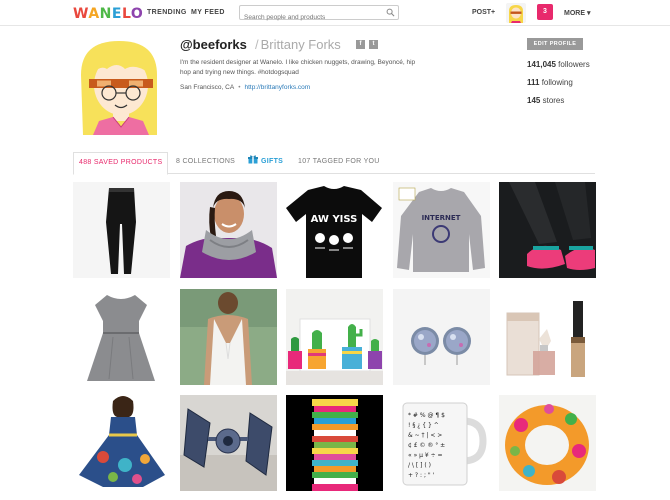 Image resolution: width=670 pixels, height=500 pixels. I want to click on nav-my-feed-link: MY FEED, so click(208, 12).